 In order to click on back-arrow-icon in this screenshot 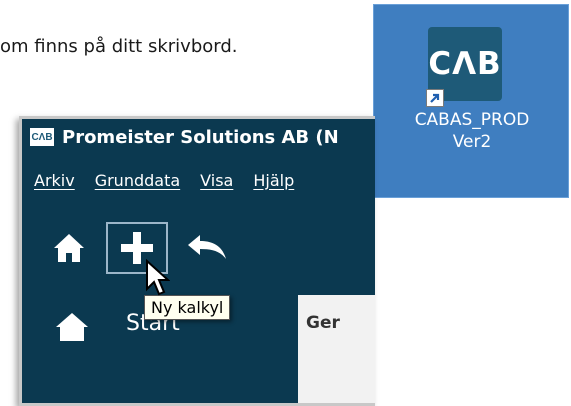, I will do `click(207, 248)`.